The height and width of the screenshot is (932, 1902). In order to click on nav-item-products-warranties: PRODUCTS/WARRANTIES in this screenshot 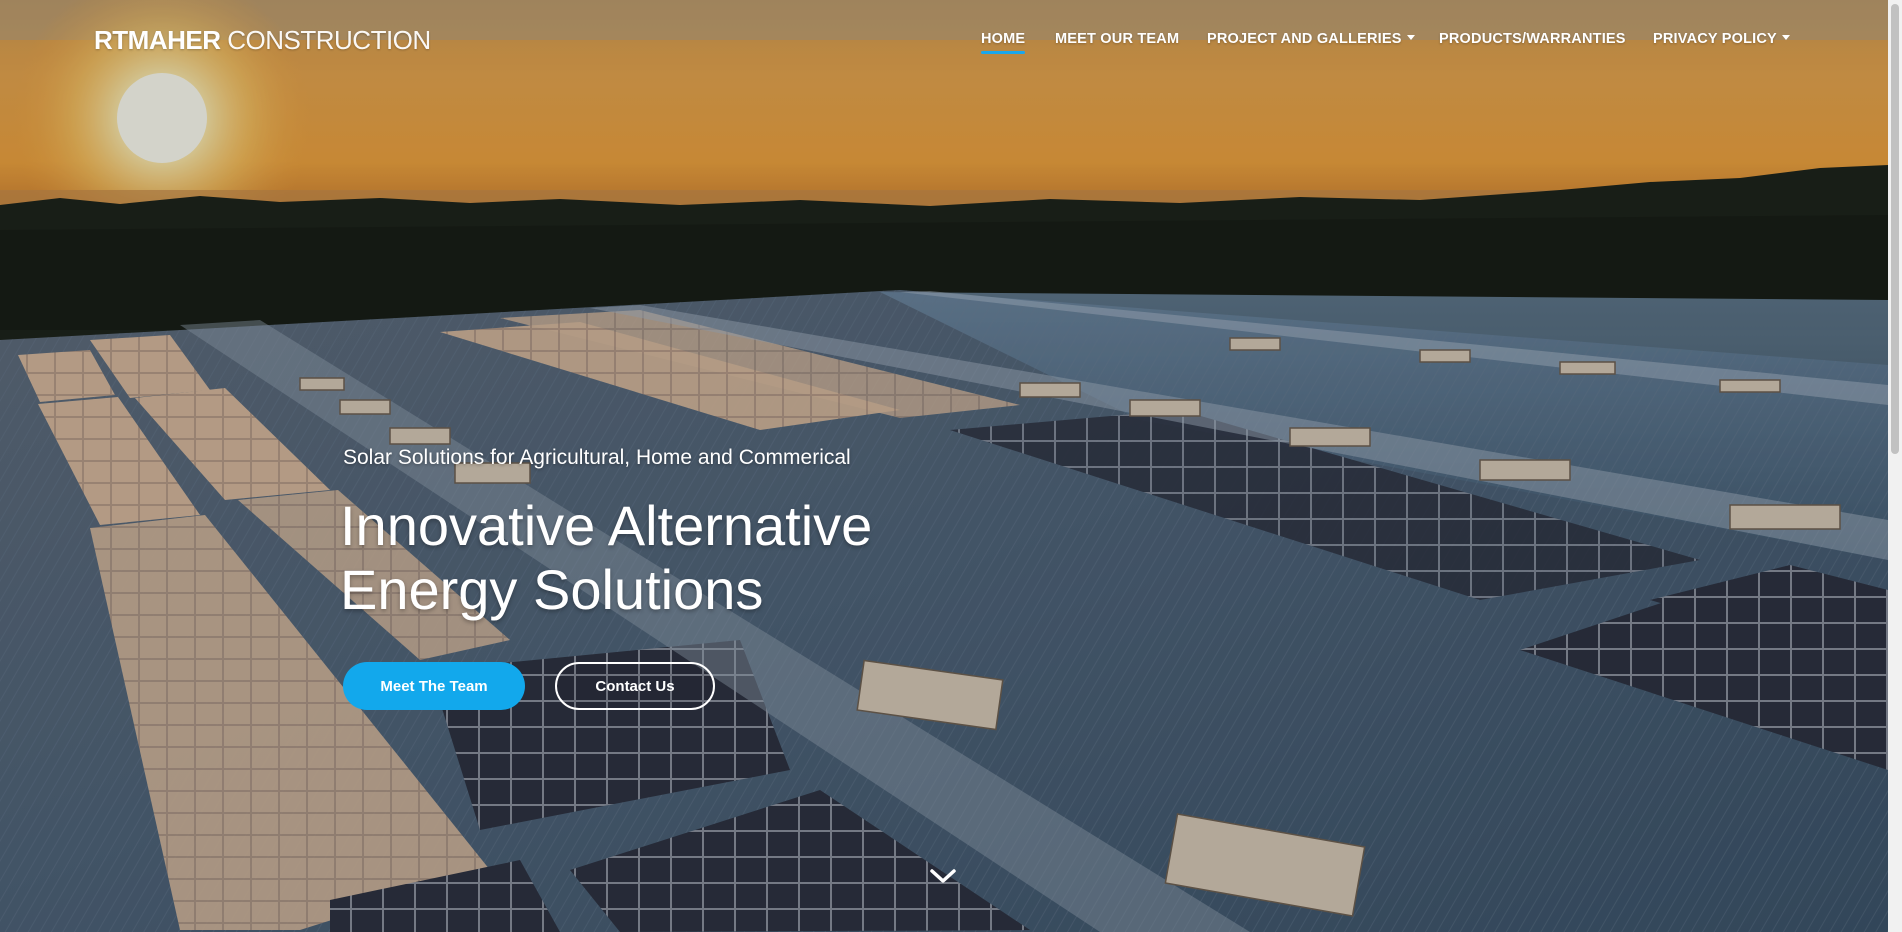, I will do `click(1532, 39)`.